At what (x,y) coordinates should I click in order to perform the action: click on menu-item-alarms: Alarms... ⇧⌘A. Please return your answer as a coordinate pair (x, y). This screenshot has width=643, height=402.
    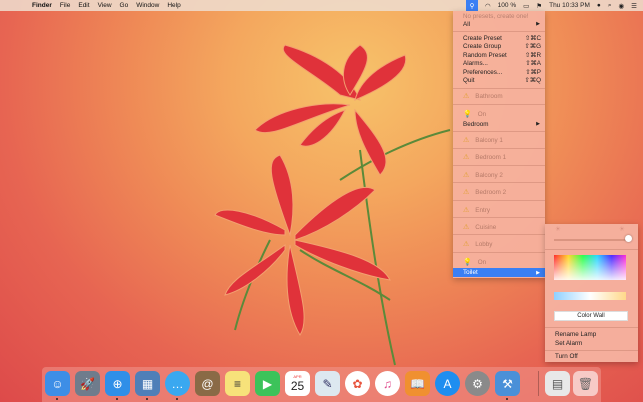
    Looking at the image, I should click on (499, 63).